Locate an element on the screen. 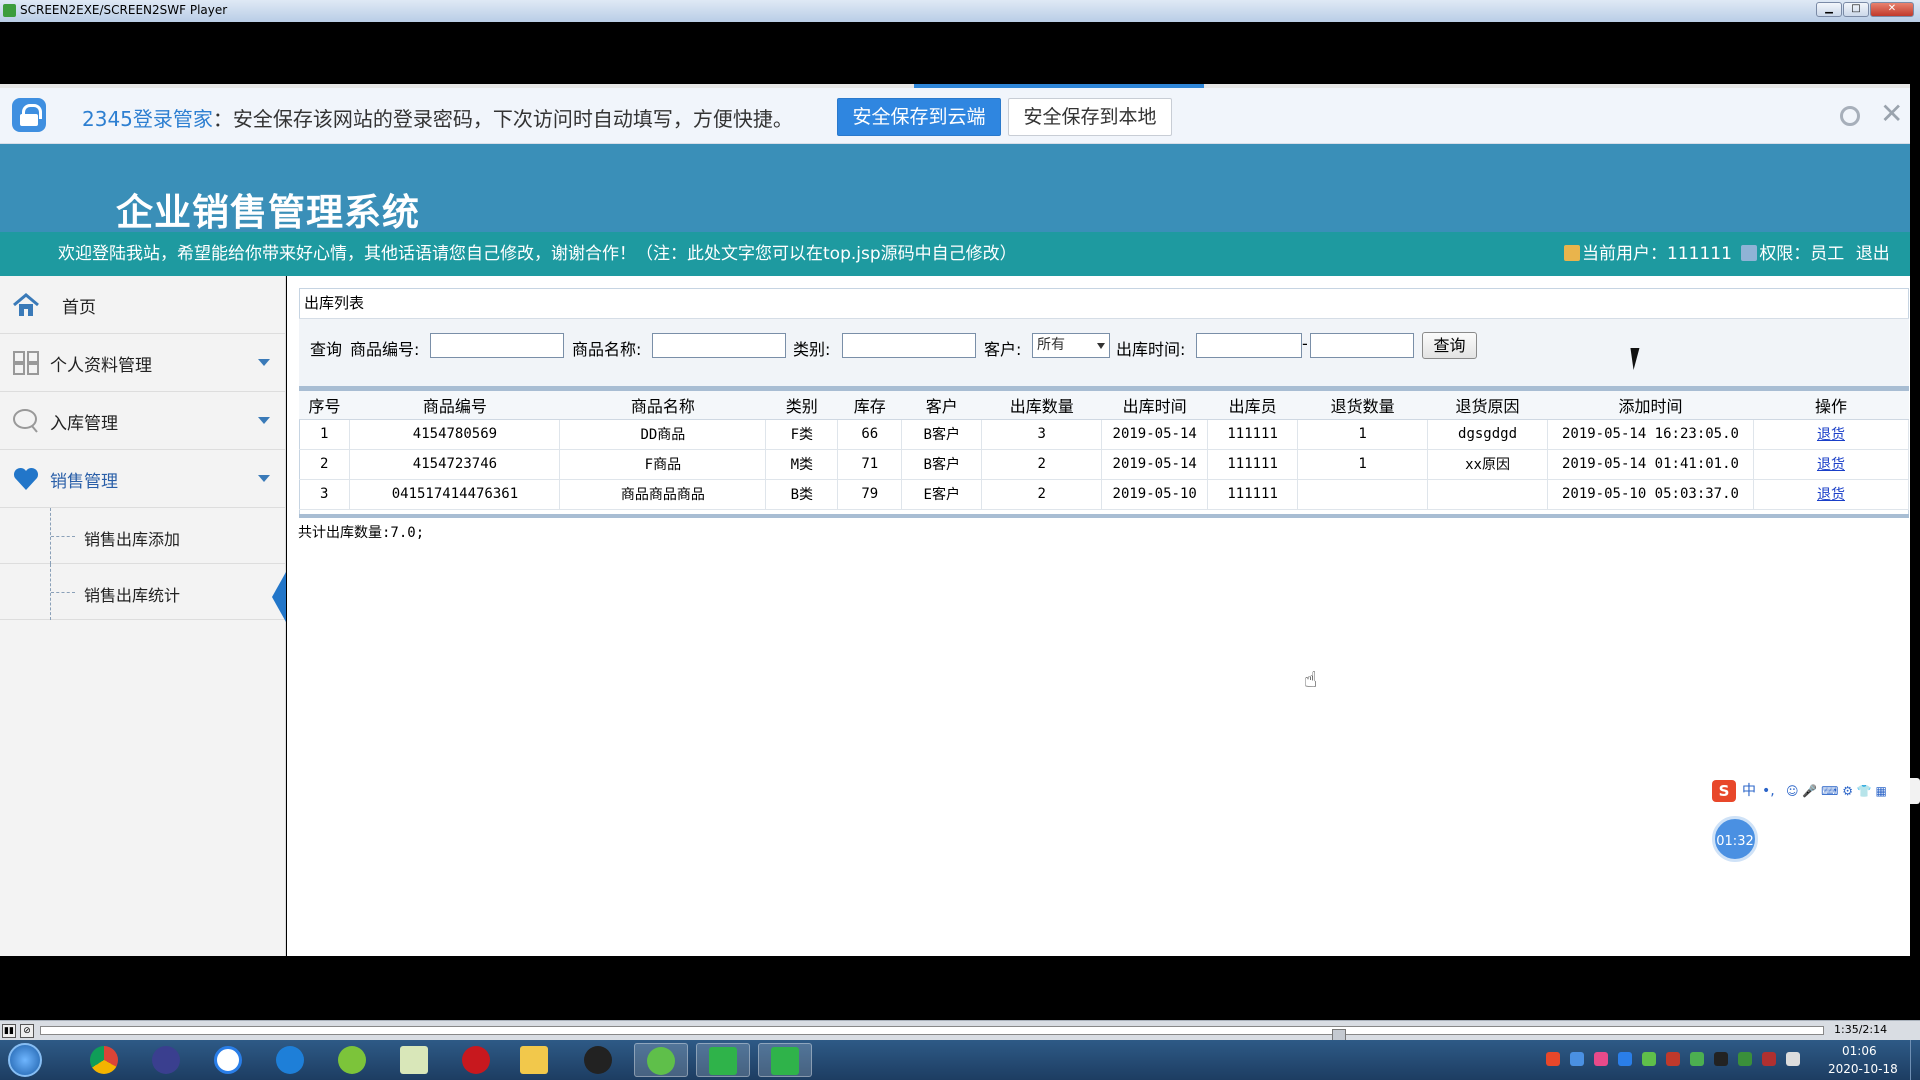 Image resolution: width=1920 pixels, height=1080 pixels. video-top-letterbox is located at coordinates (960, 54).